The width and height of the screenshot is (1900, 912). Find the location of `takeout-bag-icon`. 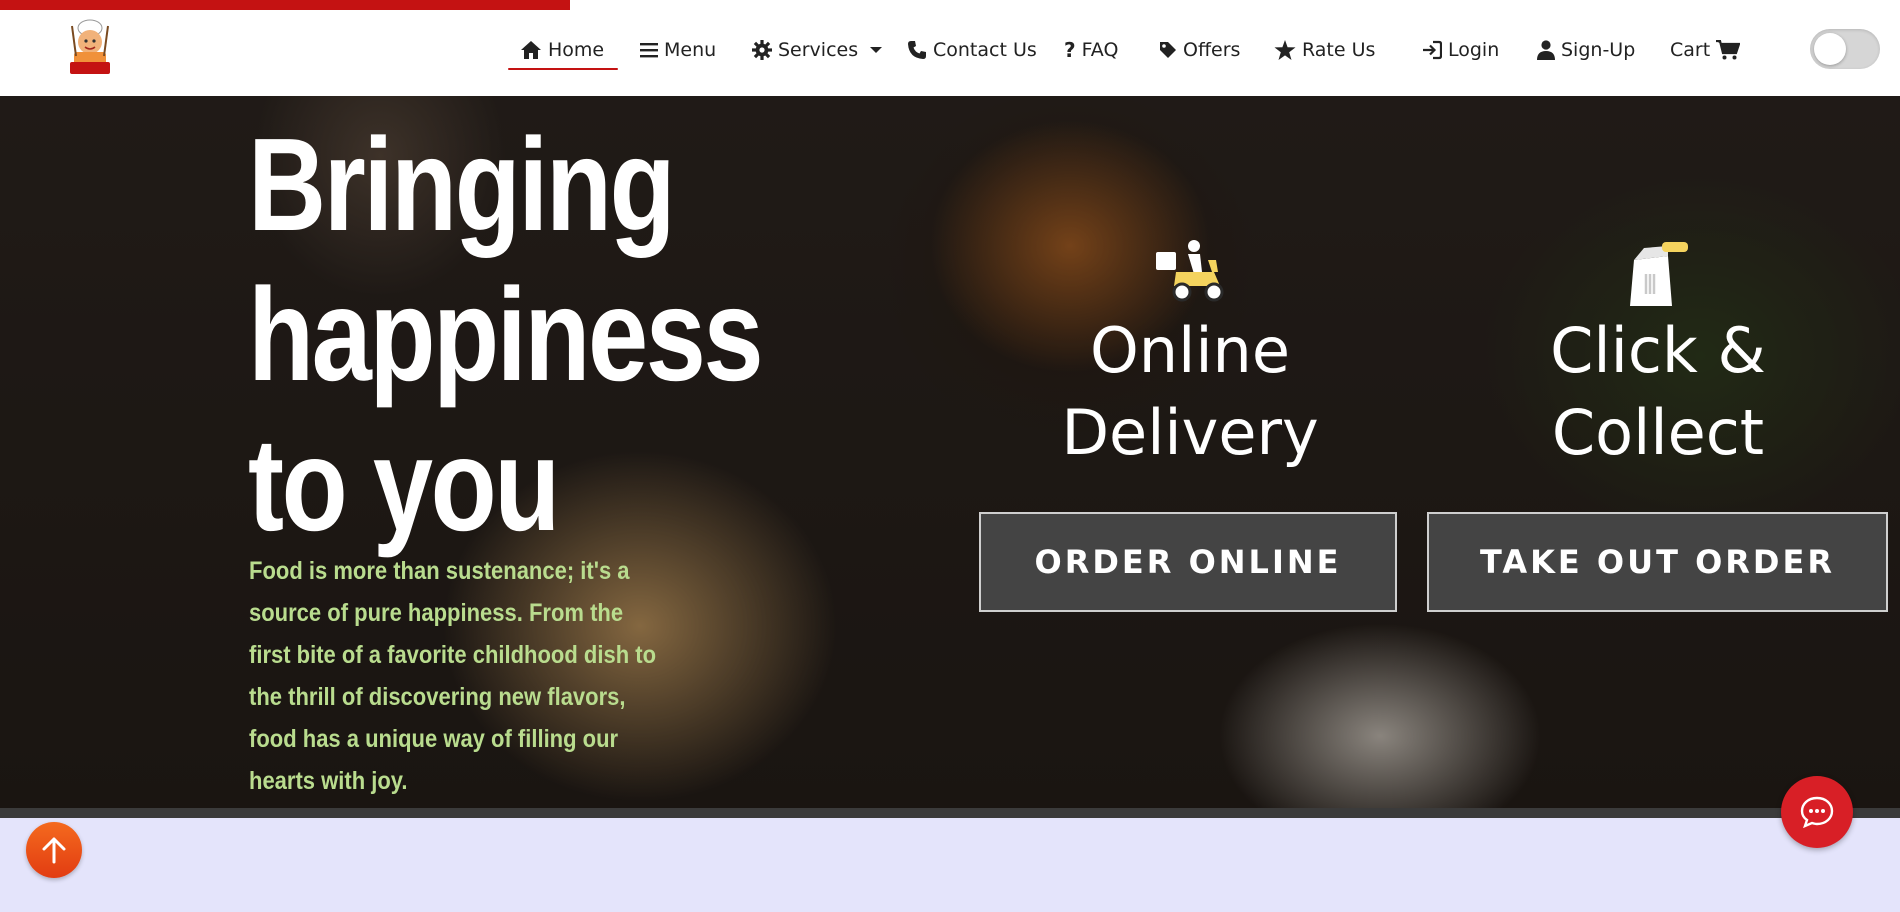

takeout-bag-icon is located at coordinates (1659, 274).